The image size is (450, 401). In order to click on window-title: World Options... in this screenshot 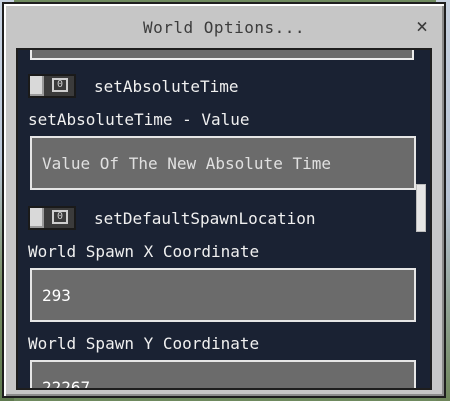, I will do `click(224, 27)`.